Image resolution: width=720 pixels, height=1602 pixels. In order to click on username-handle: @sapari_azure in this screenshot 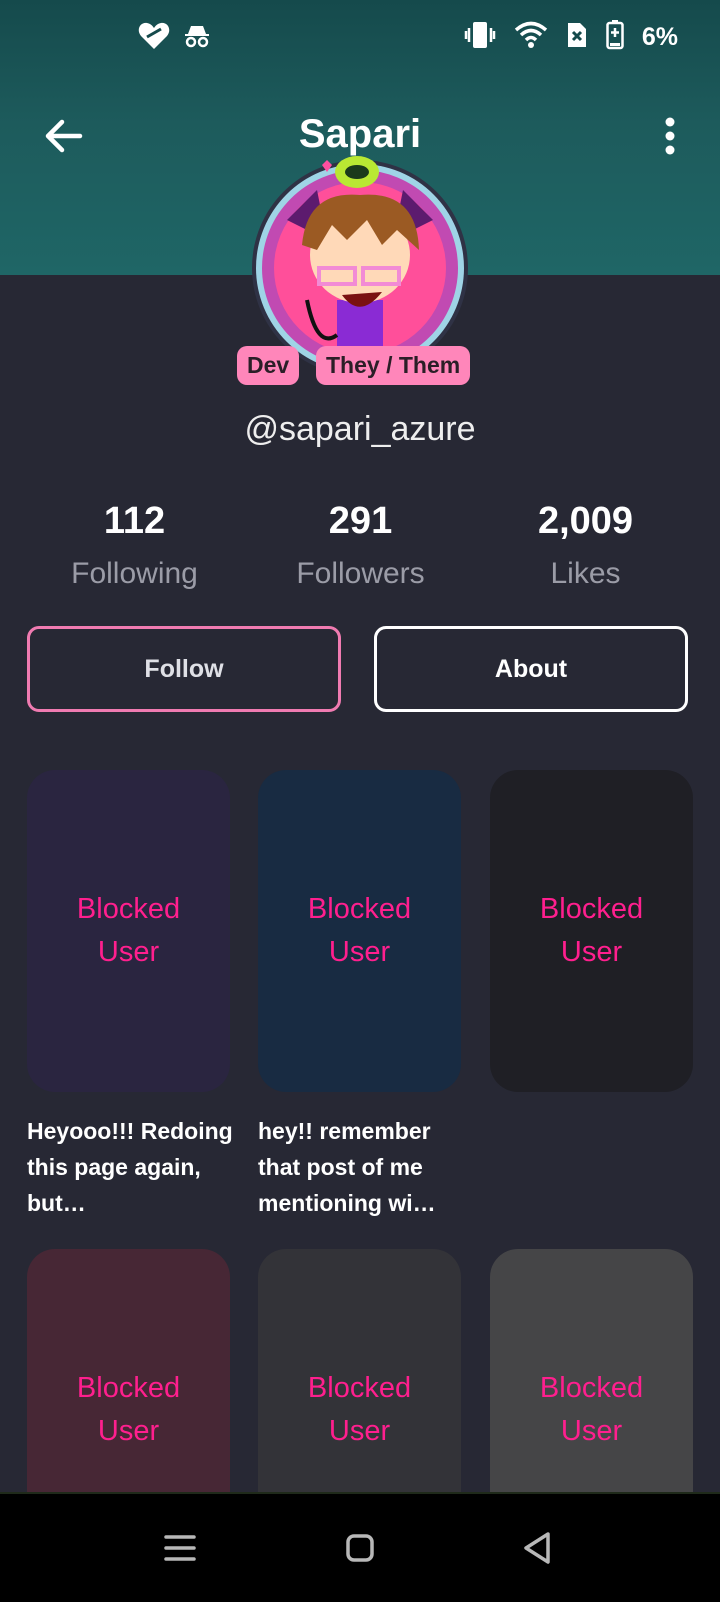, I will do `click(360, 429)`.